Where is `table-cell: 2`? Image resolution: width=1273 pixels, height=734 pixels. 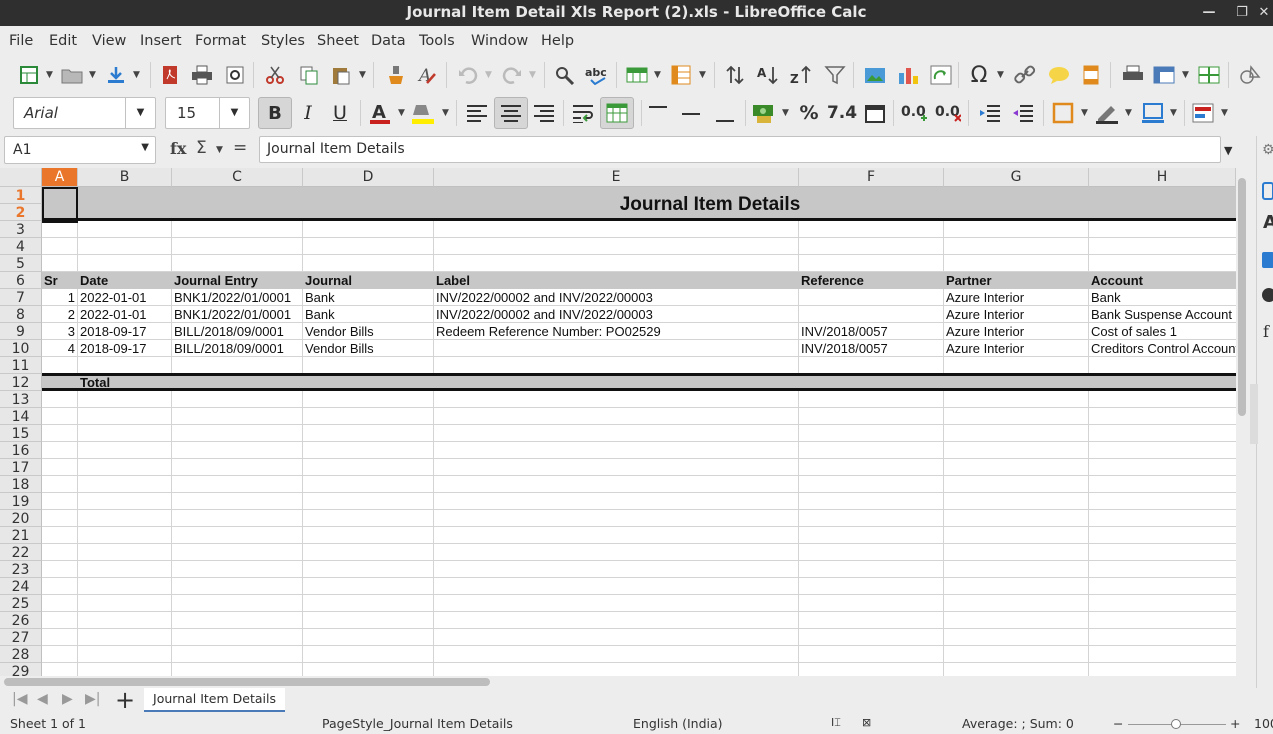
table-cell: 2 is located at coordinates (60, 314).